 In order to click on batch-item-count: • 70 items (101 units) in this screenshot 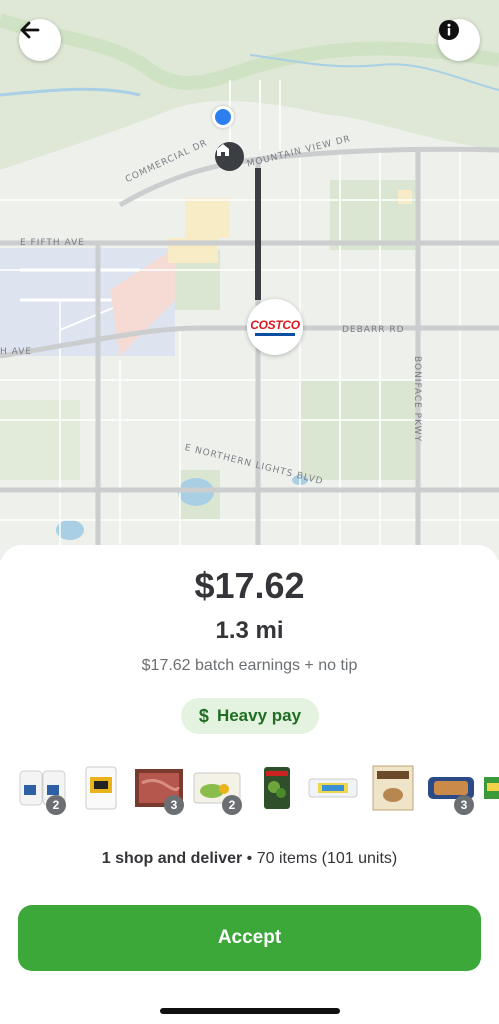, I will do `click(320, 858)`.